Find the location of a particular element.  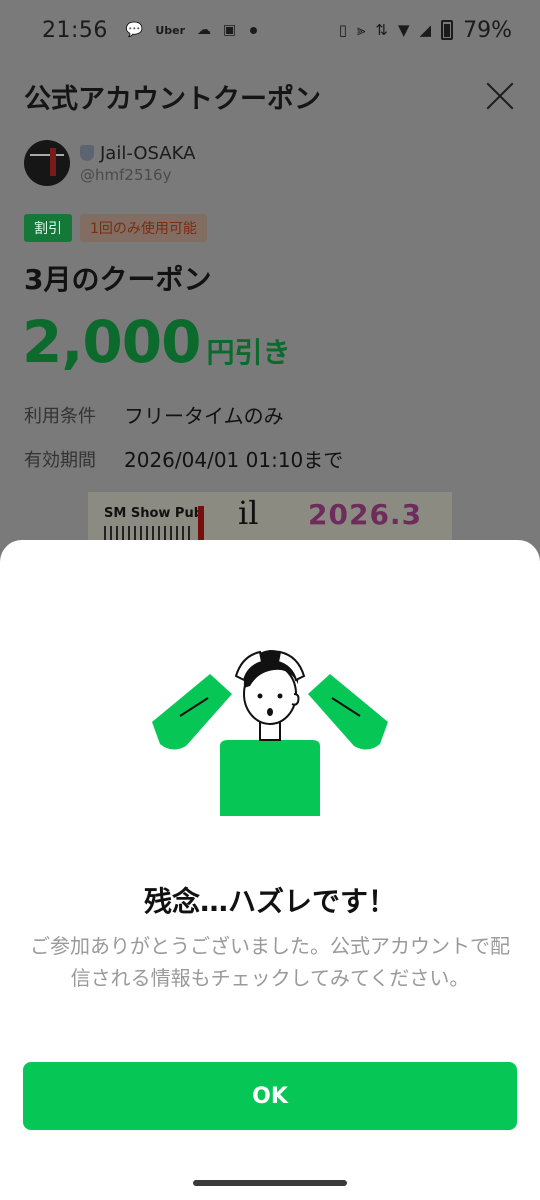

account-text: Jail-OSAKA @hmf2516y is located at coordinates (137, 163).